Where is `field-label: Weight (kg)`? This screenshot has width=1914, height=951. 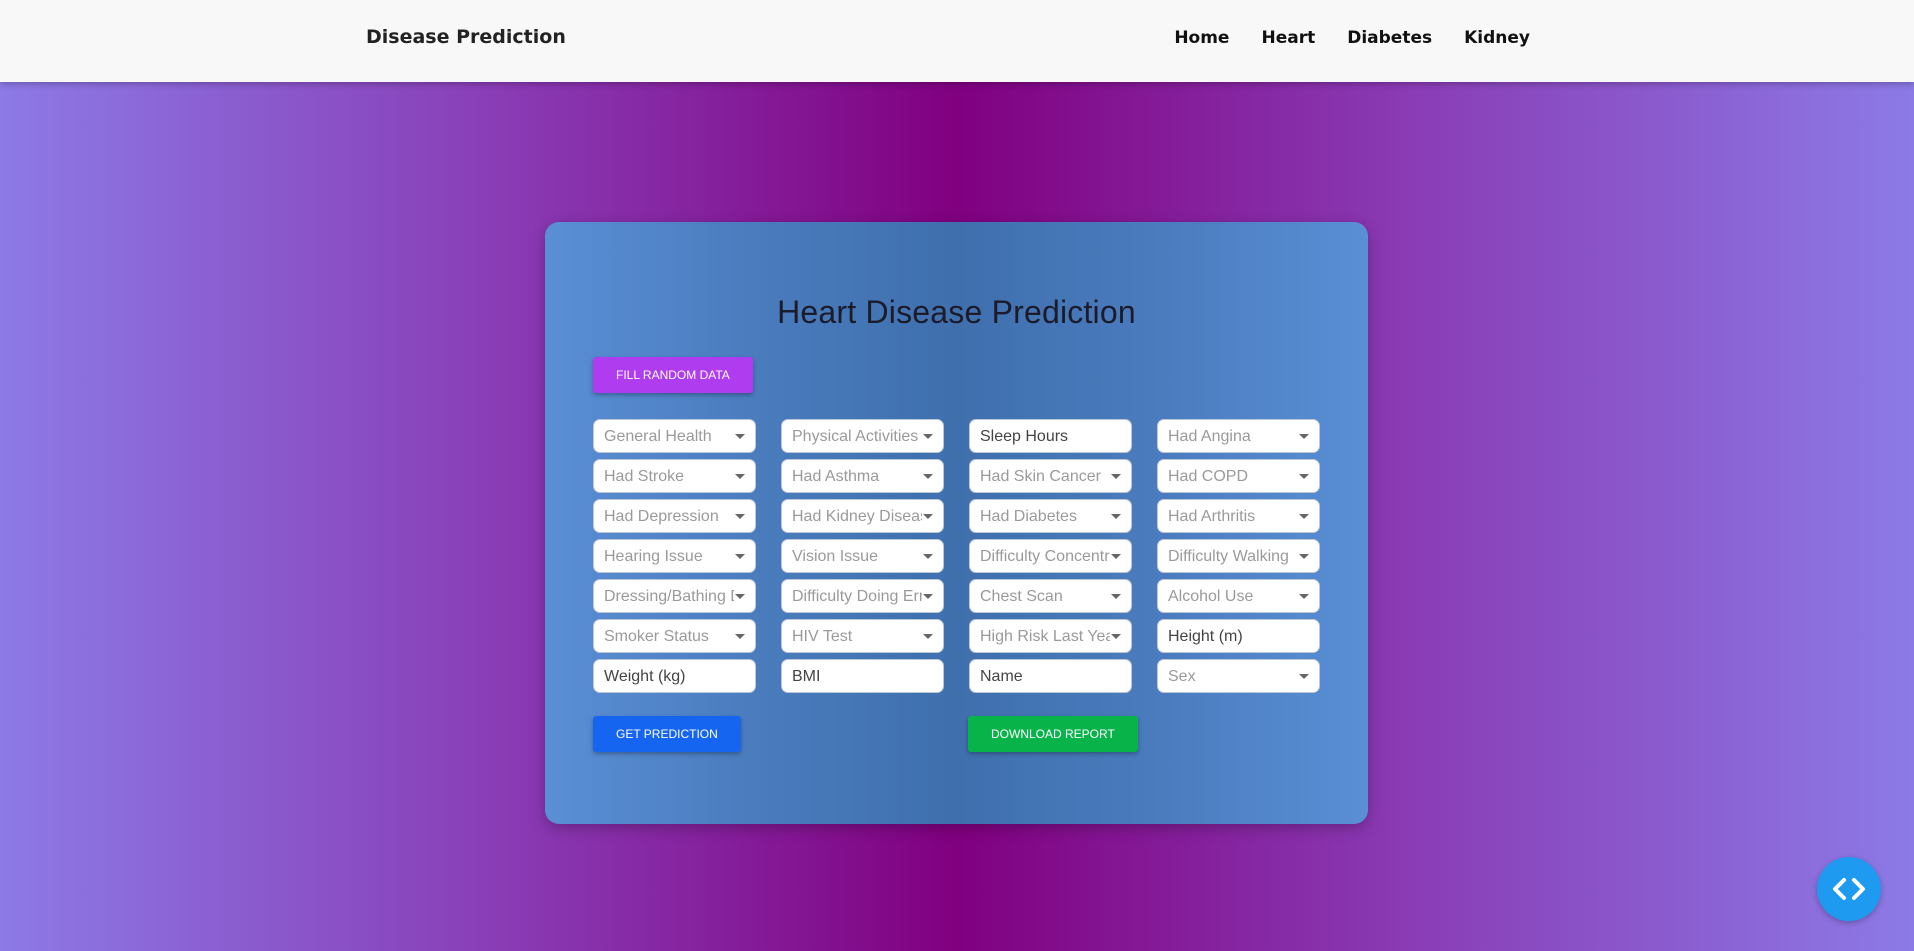
field-label: Weight (kg) is located at coordinates (645, 676).